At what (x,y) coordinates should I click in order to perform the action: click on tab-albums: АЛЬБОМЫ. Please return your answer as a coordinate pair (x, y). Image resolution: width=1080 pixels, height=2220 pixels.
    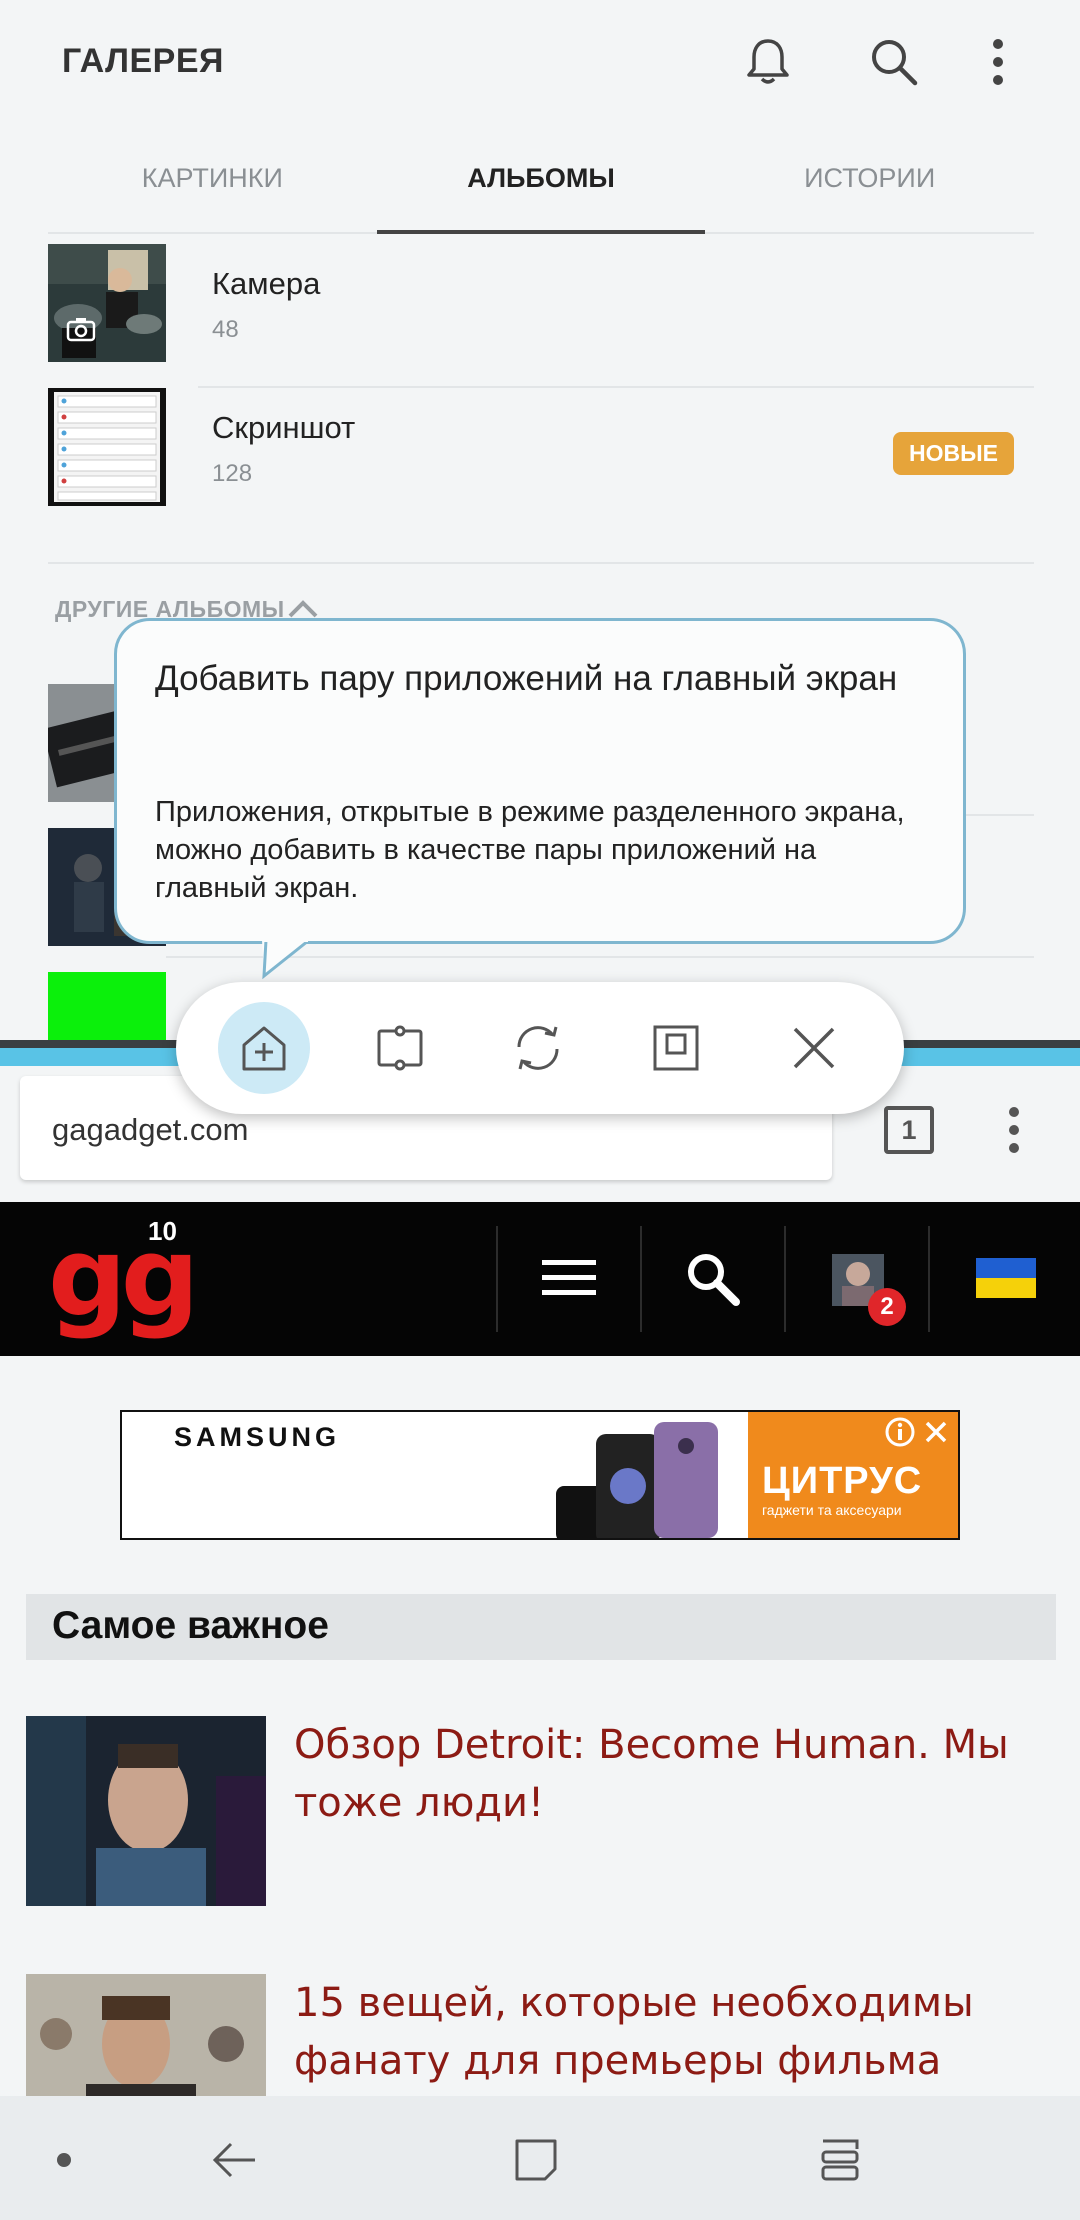
    Looking at the image, I should click on (541, 192).